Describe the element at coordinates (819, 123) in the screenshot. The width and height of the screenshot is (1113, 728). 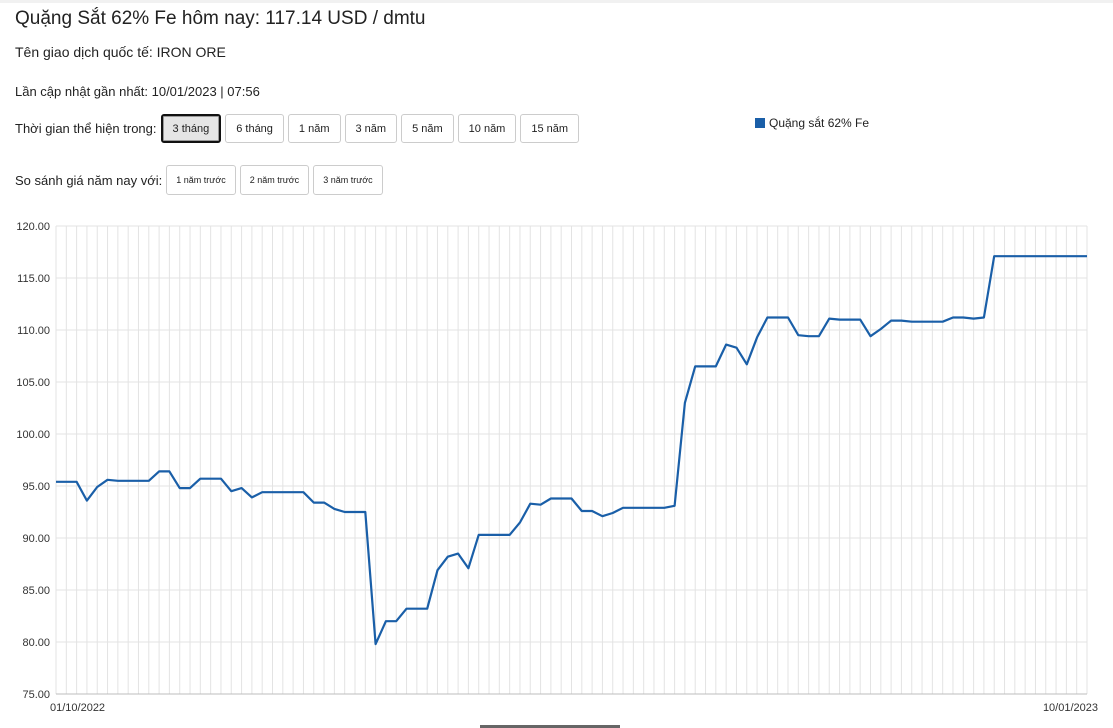
I see `legend-label: Quặng sắt 62% Fe` at that location.